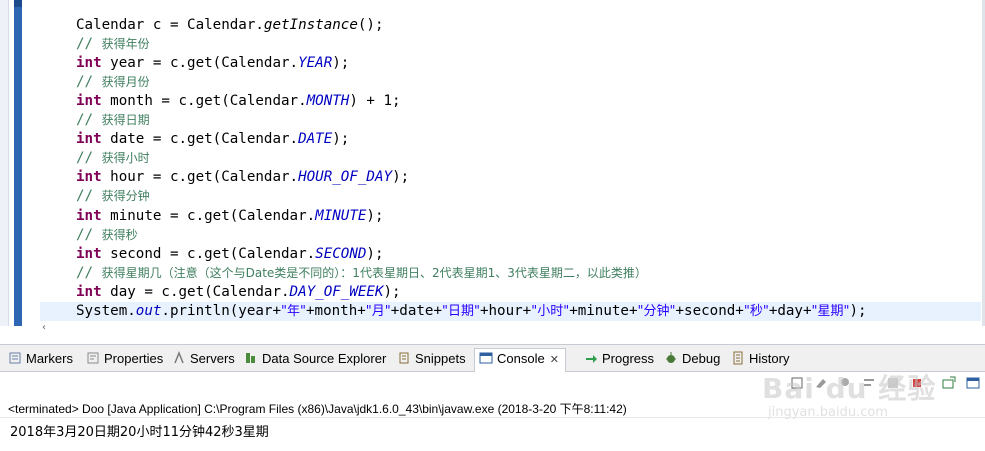  I want to click on code-token: DAY_OF_WEEK, so click(336, 291).